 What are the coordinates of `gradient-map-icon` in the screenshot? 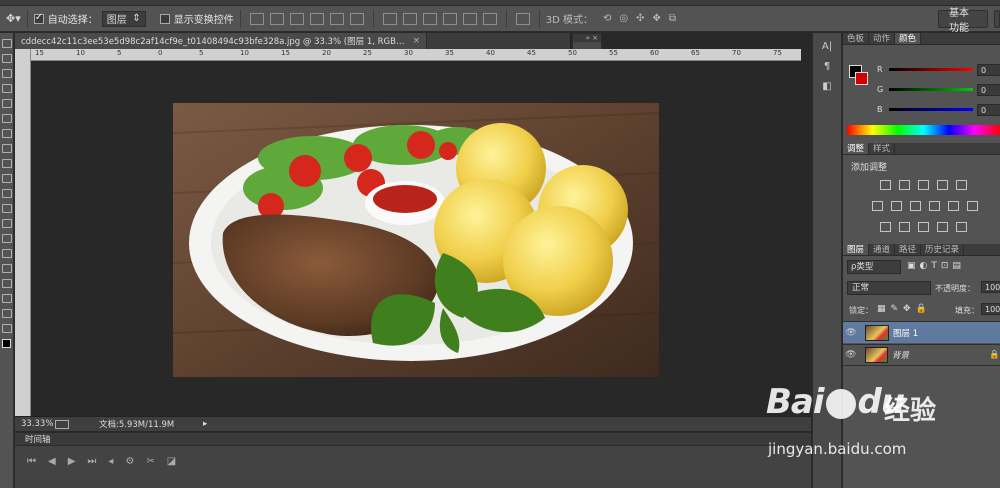 It's located at (942, 227).